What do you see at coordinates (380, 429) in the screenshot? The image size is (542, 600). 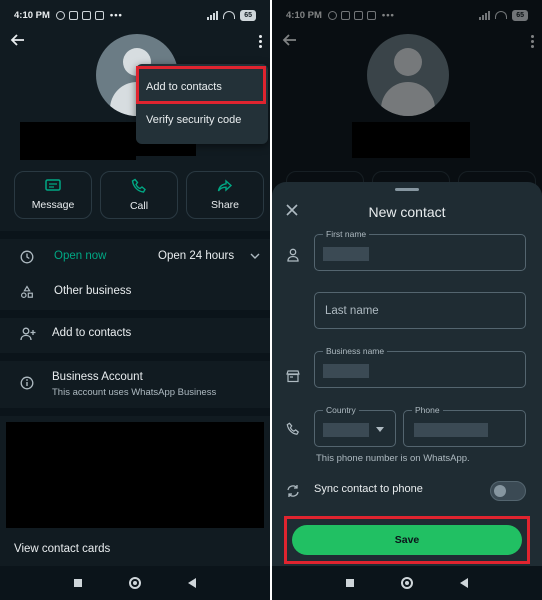 I see `dropdown-arrow-icon` at bounding box center [380, 429].